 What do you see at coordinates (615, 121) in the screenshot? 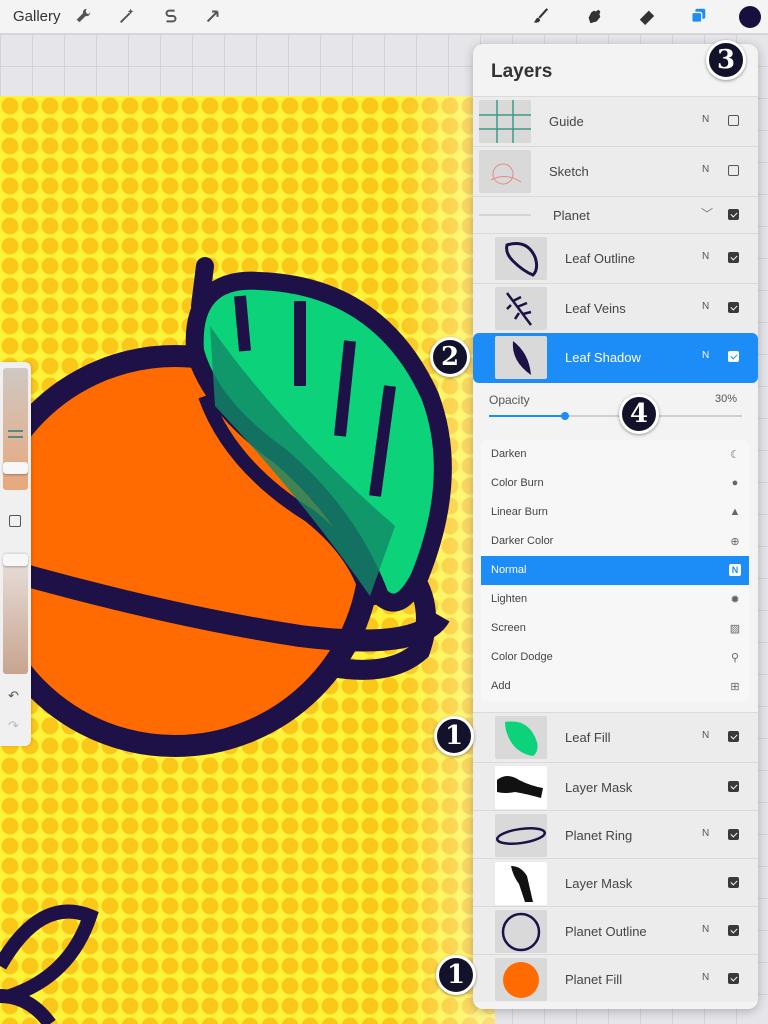
I see `layer-row-guide: Guide N` at bounding box center [615, 121].